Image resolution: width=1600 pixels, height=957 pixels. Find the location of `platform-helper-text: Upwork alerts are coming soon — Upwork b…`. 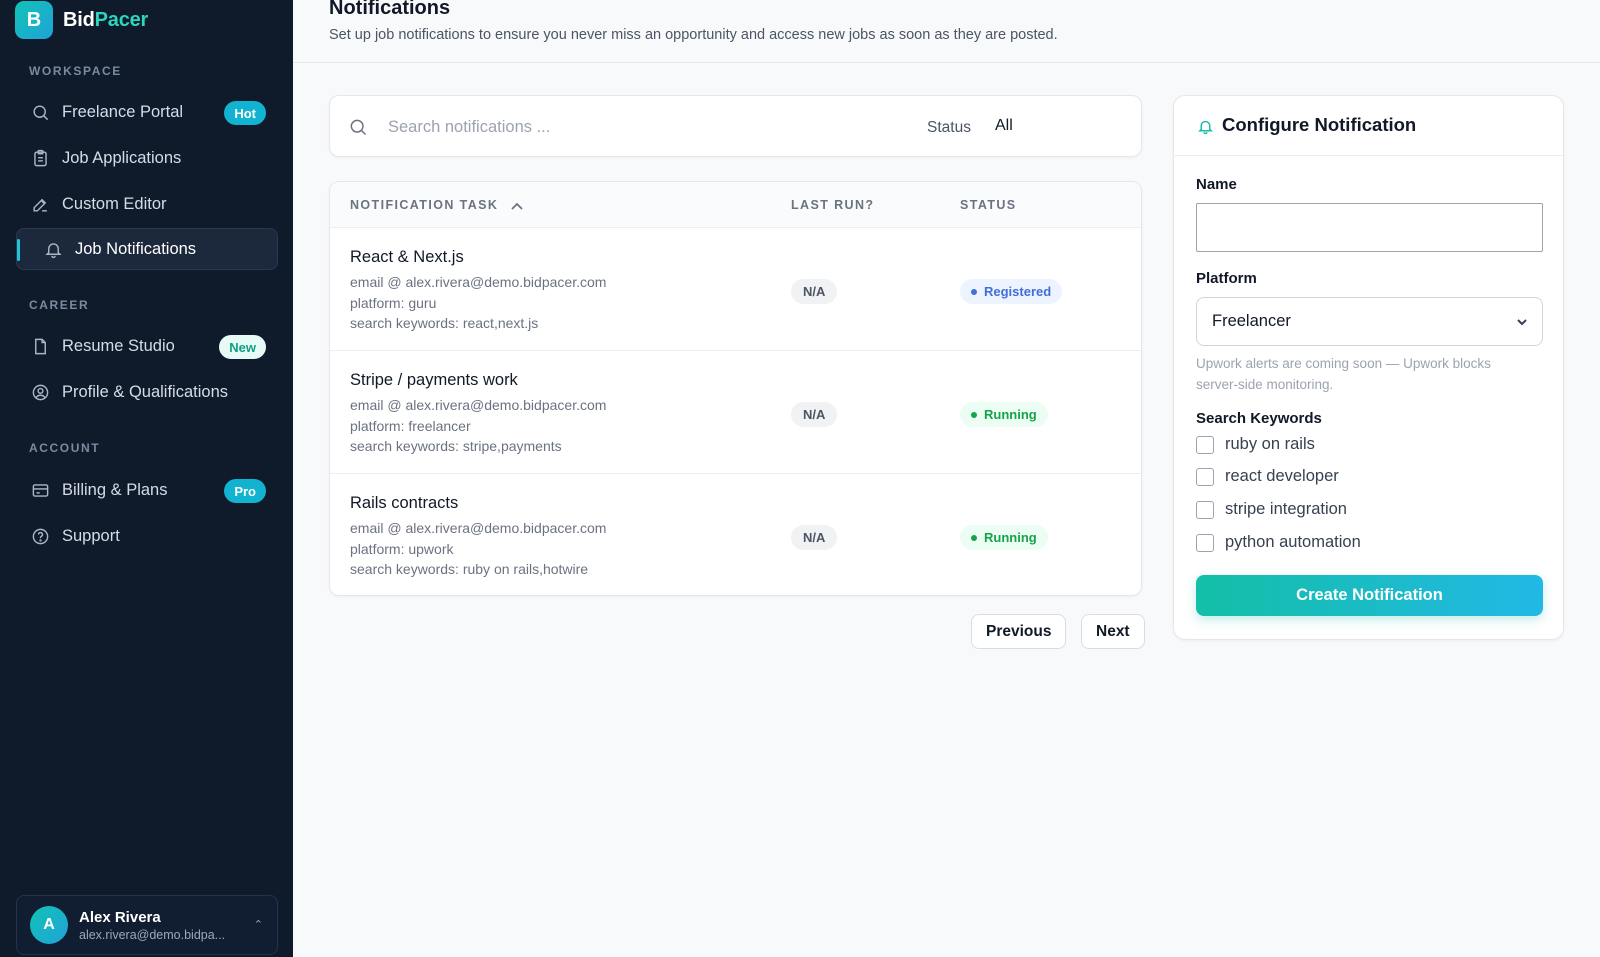

platform-helper-text: Upwork alerts are coming soon — Upwork b… is located at coordinates (1343, 374).